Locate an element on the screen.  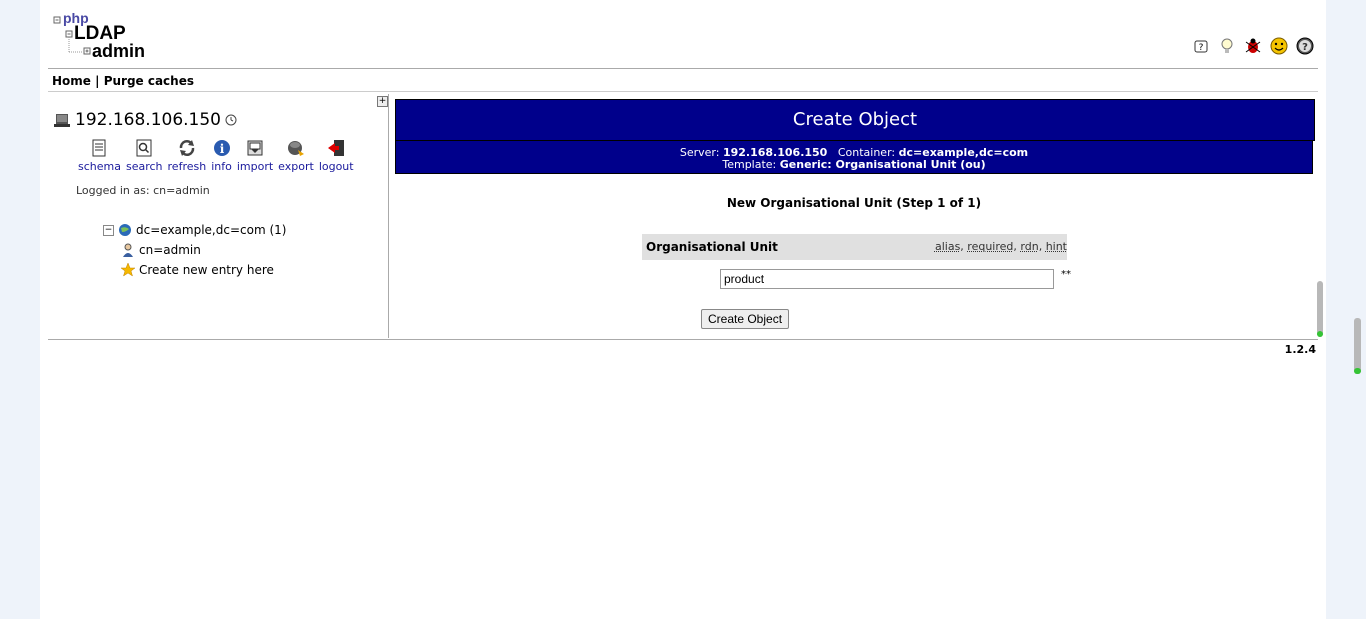
version-label: 1.2.4 is located at coordinates (1300, 349).